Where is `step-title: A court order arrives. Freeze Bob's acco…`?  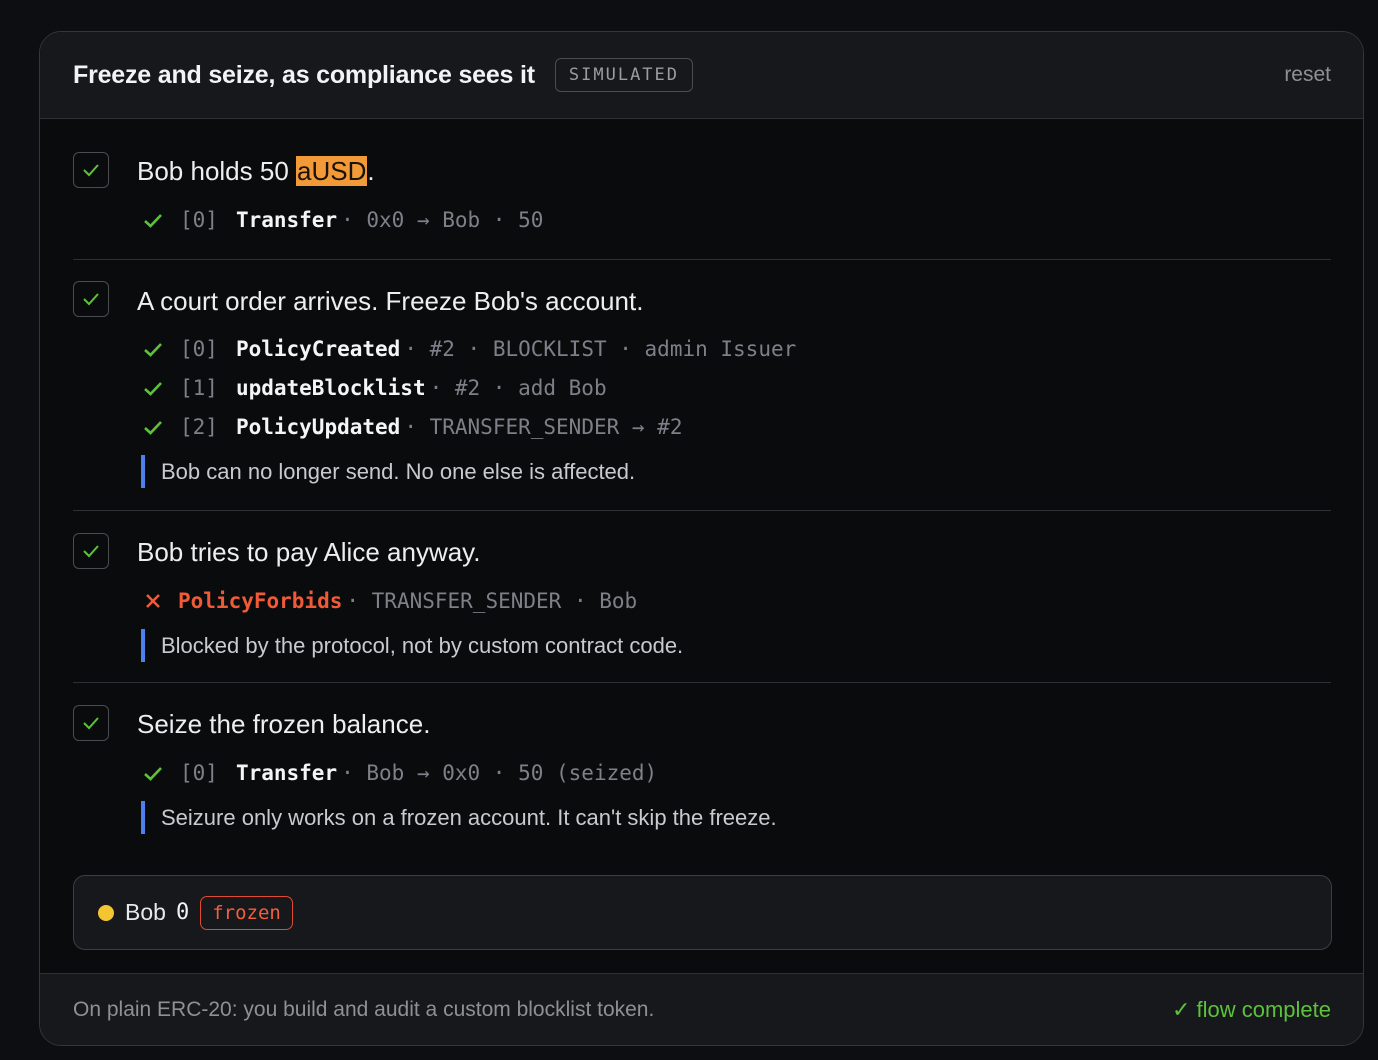 step-title: A court order arrives. Freeze Bob's acco… is located at coordinates (390, 301).